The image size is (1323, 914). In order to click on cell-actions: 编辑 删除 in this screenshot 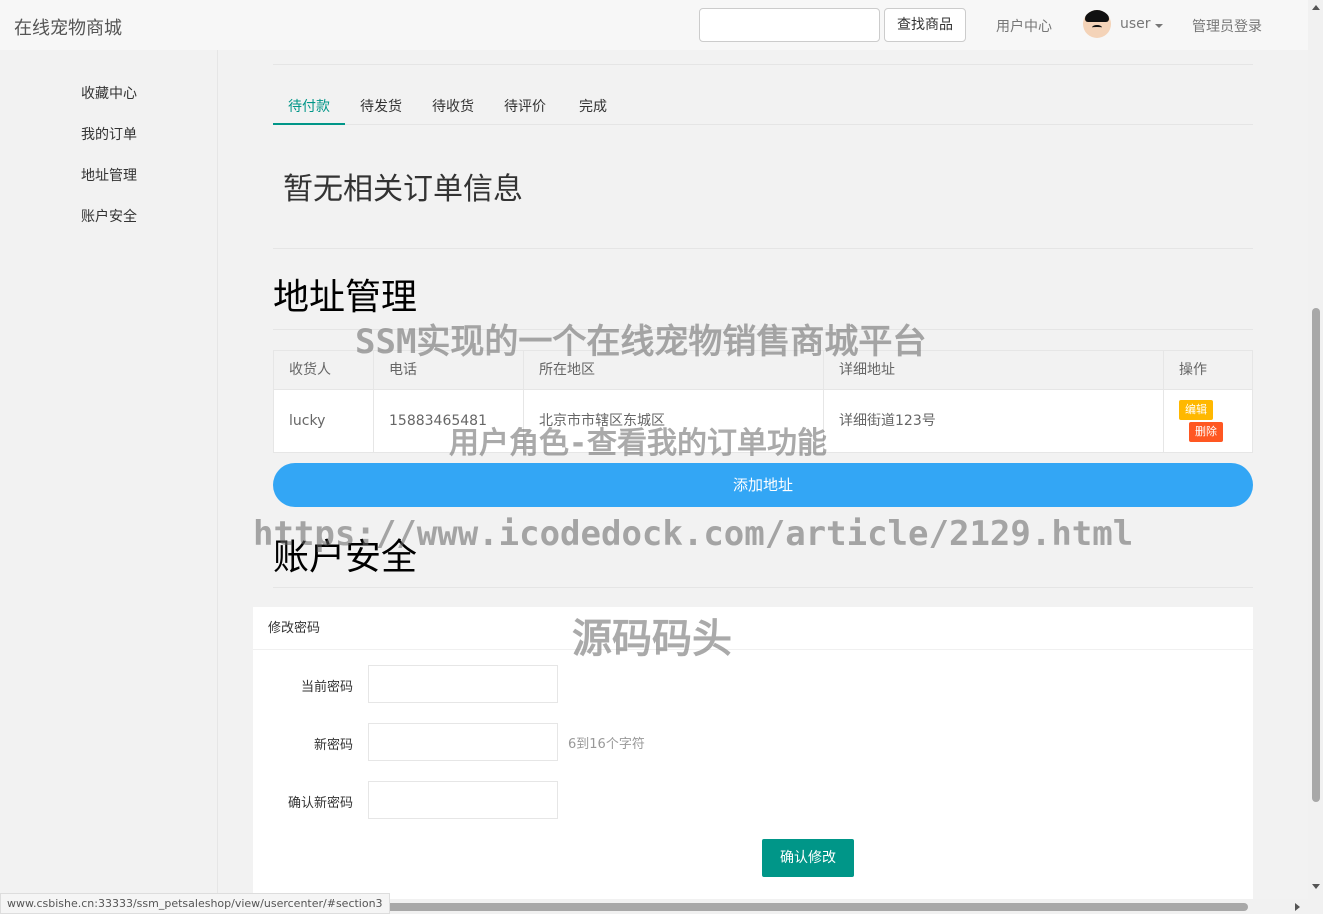, I will do `click(1209, 421)`.